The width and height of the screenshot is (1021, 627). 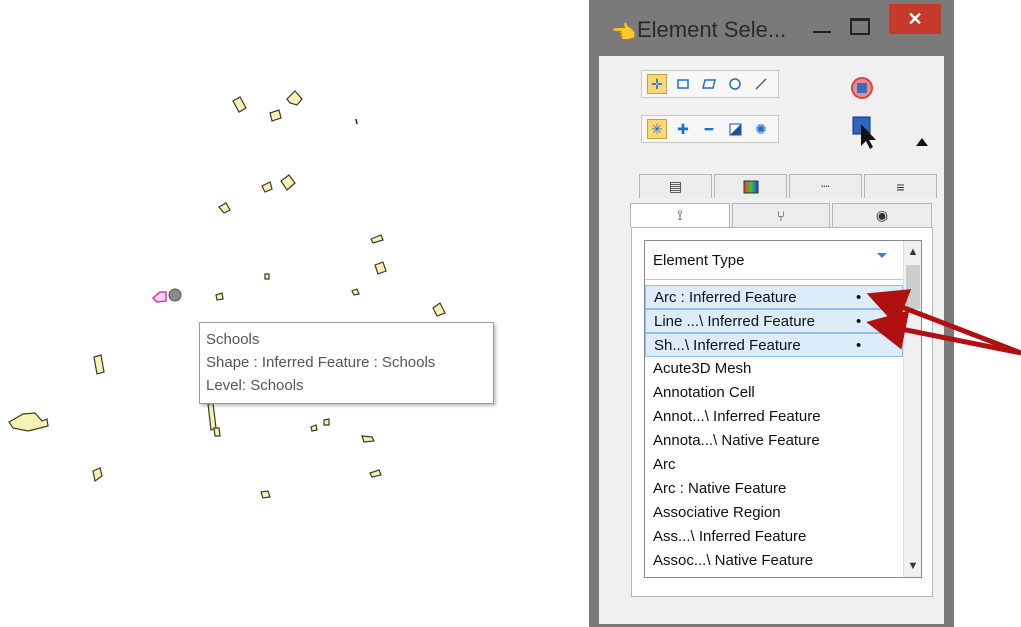 What do you see at coordinates (864, 133) in the screenshot?
I see `selection-cursor-icon` at bounding box center [864, 133].